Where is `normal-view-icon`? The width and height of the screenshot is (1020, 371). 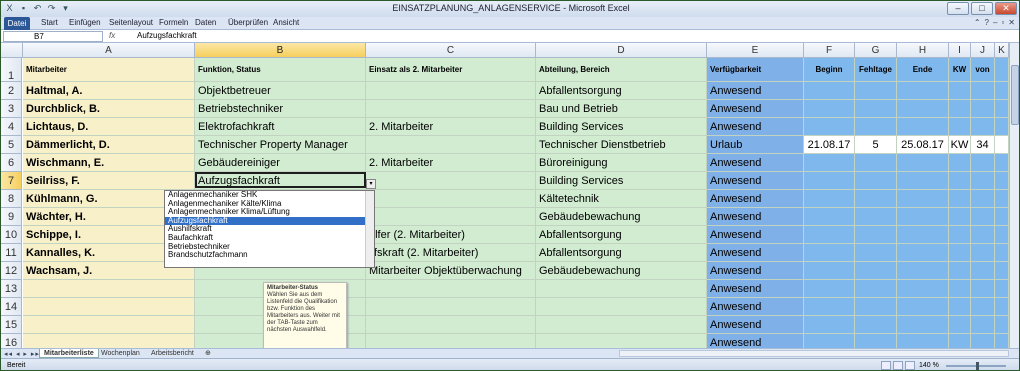
normal-view-icon is located at coordinates (886, 365).